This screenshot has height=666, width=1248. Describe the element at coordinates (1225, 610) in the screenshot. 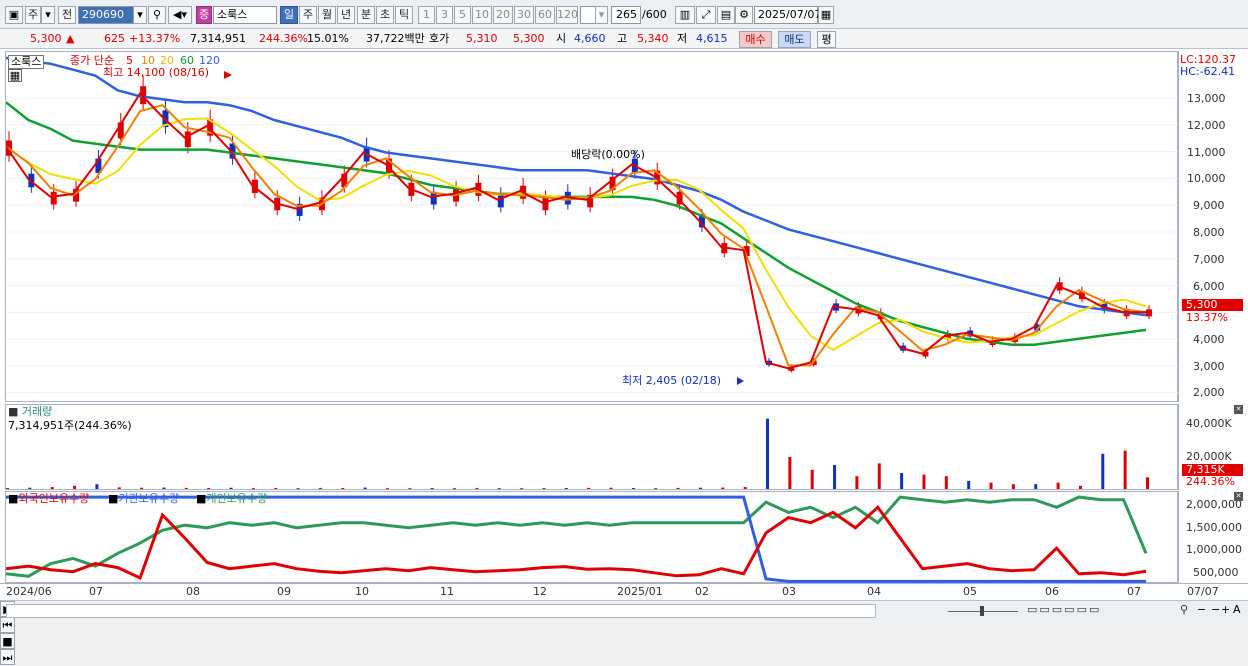

I see `plus-icon: +` at that location.